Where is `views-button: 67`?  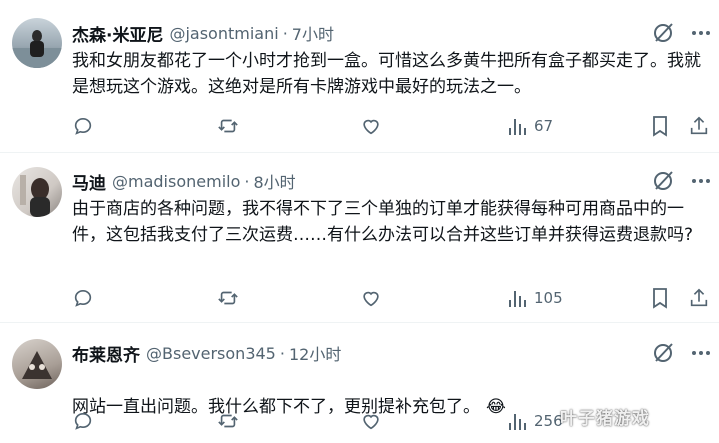 views-button: 67 is located at coordinates (530, 126).